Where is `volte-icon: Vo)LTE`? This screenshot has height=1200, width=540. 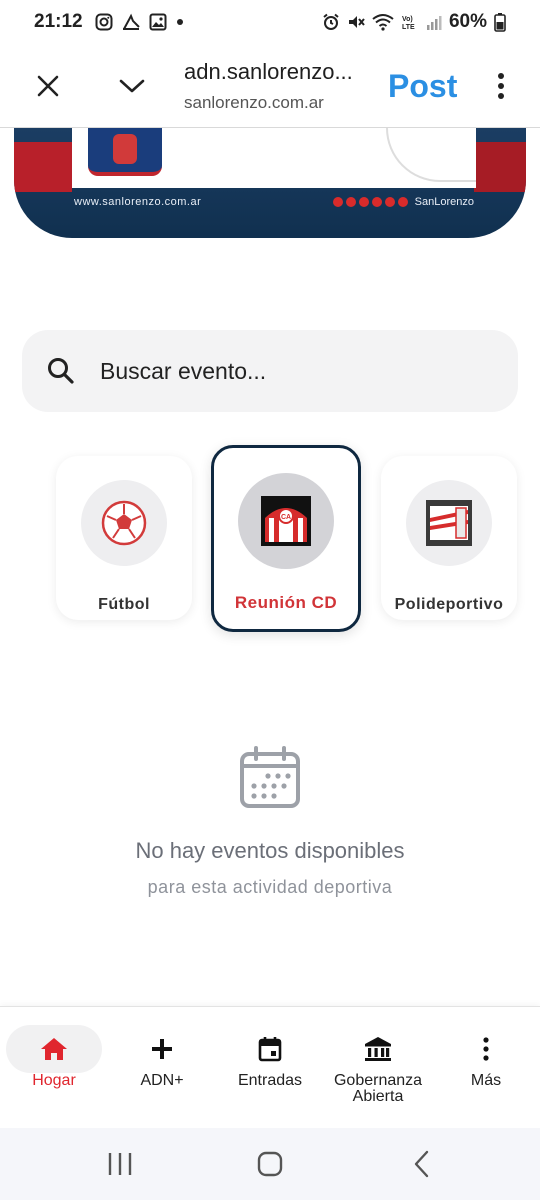 volte-icon: Vo)LTE is located at coordinates (408, 23).